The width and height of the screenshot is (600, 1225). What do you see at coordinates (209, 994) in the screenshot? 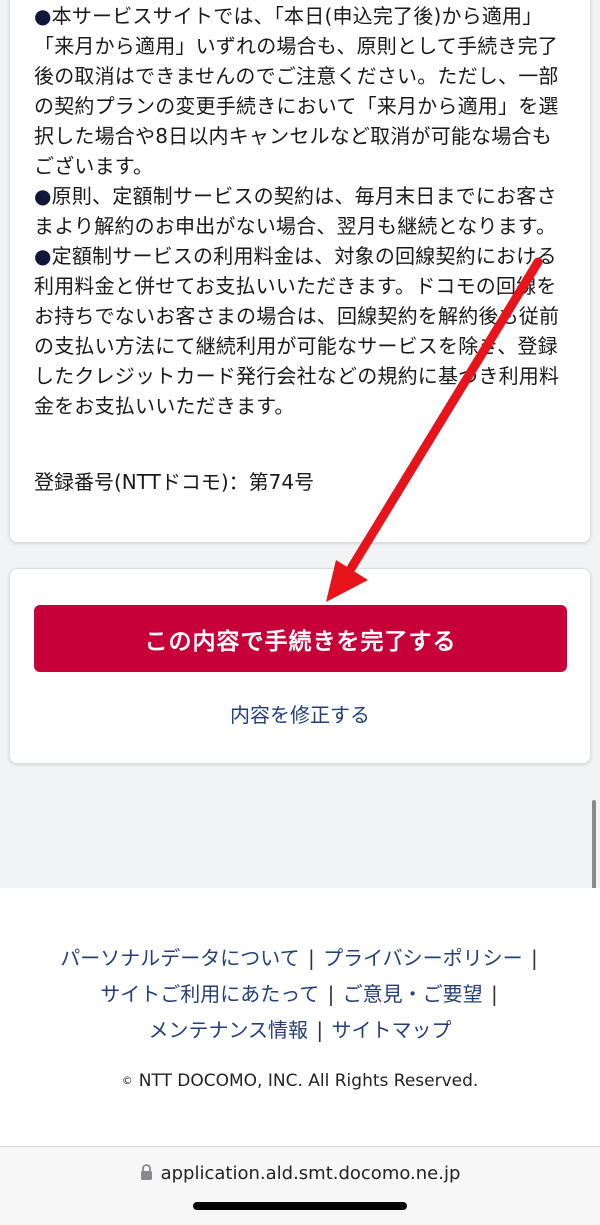
I see `footer-link-site-terms: サイトご利用にあたって` at bounding box center [209, 994].